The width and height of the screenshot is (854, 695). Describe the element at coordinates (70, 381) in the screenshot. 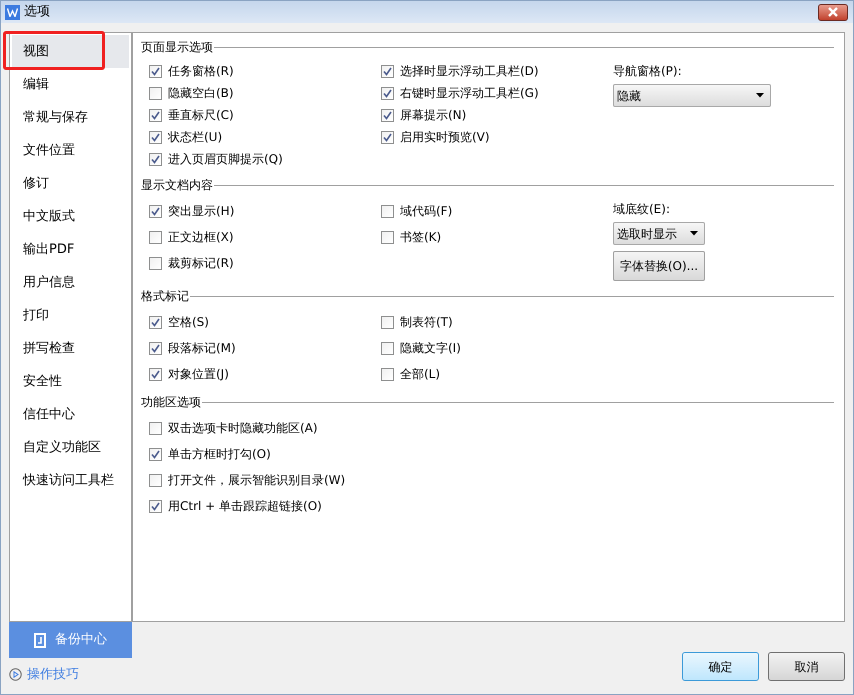

I see `sidebar-item: 安全性` at that location.